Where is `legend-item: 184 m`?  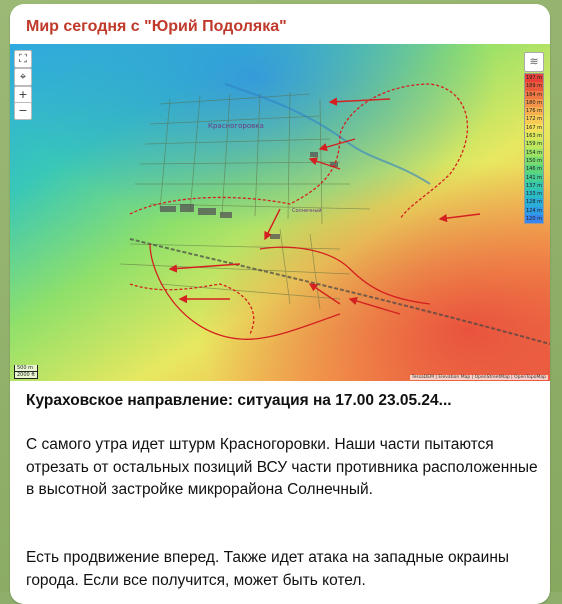 legend-item: 184 m is located at coordinates (534, 94).